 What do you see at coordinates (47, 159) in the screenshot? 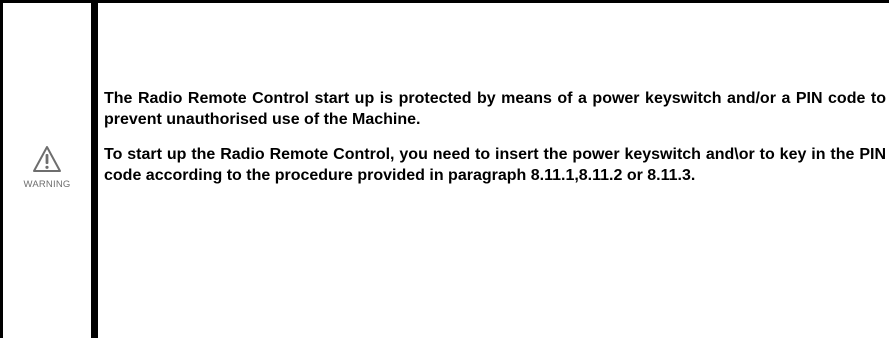
I see `warning-triangle-icon` at bounding box center [47, 159].